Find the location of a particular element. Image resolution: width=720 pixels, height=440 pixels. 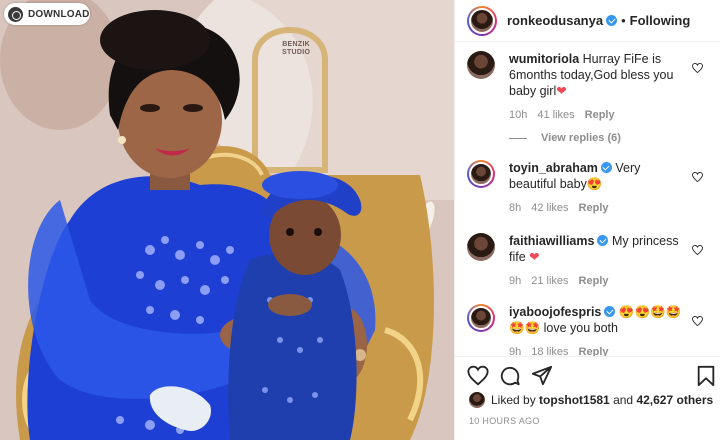

comment-text: iyaboojofespris 😍😍🤩🤩🤩🤩 love you both is located at coordinates (600, 320).